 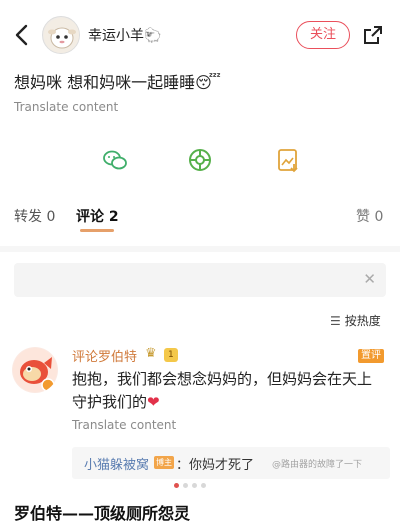 What do you see at coordinates (104, 355) in the screenshot?
I see `commenter-name: 评论罗伯特` at bounding box center [104, 355].